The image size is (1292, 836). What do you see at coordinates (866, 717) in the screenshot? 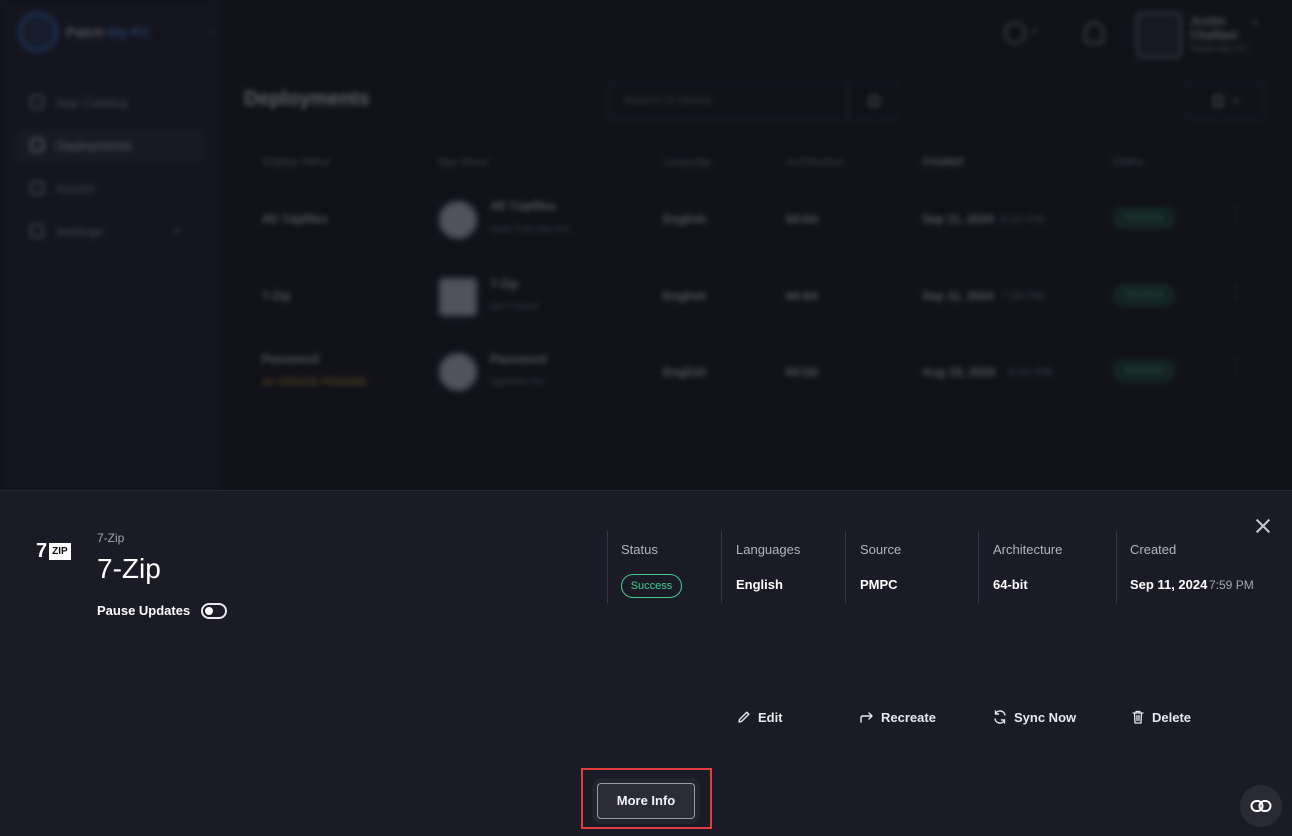
I see `share-arrow-icon` at bounding box center [866, 717].